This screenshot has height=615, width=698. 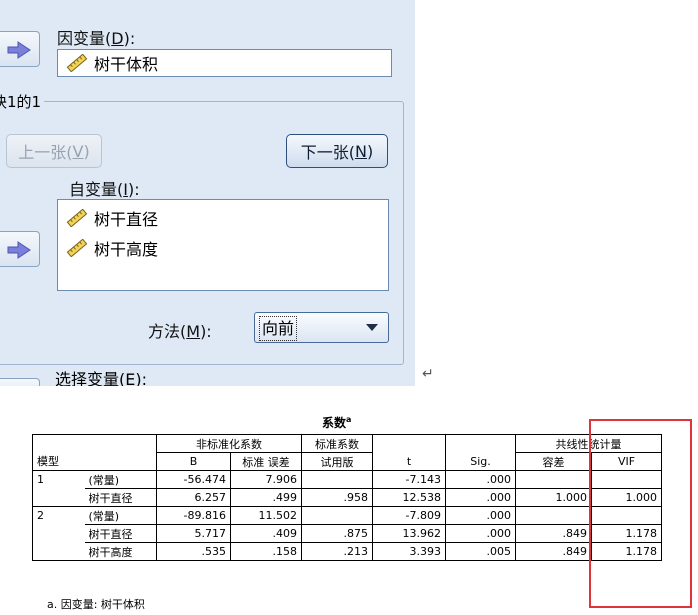 What do you see at coordinates (54, 151) in the screenshot?
I see `previous-block-button: 上一张(V)` at bounding box center [54, 151].